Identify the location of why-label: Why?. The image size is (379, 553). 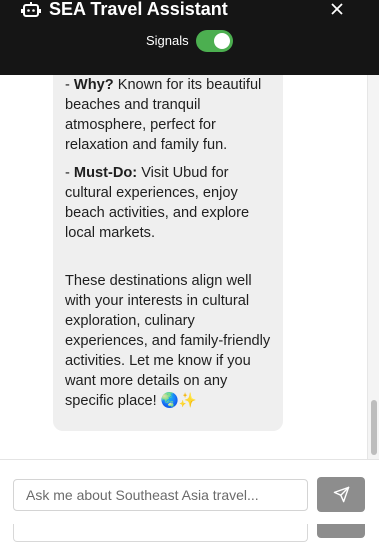
(93, 85).